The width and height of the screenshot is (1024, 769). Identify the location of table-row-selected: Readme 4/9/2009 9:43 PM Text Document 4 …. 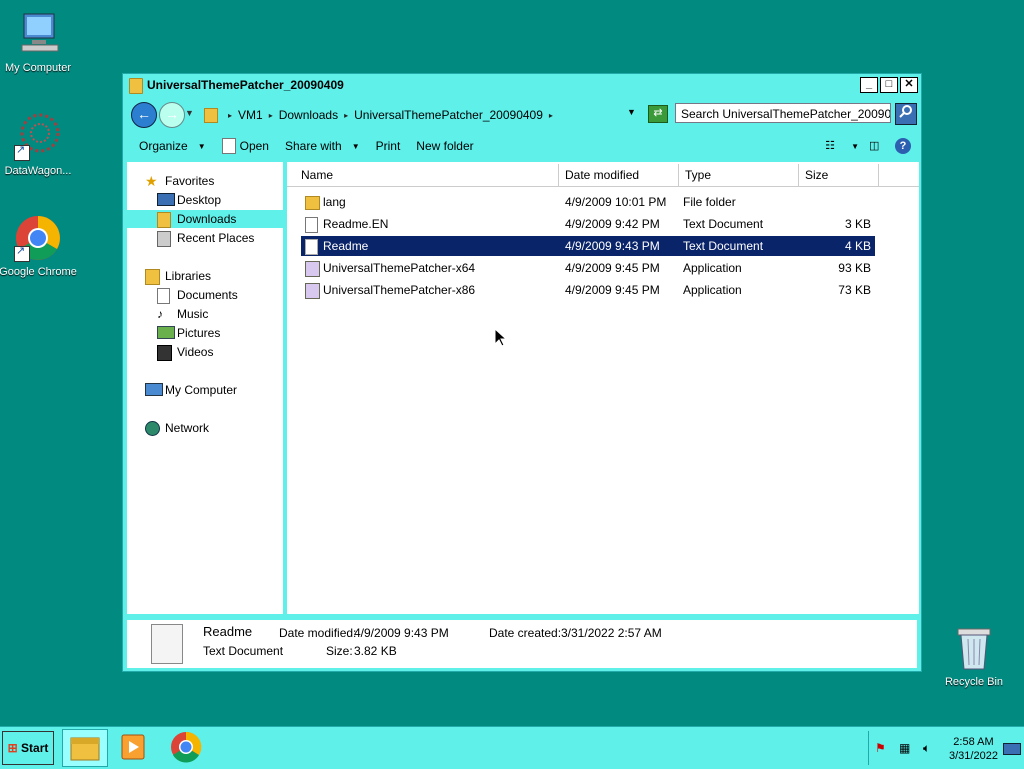
(588, 246).